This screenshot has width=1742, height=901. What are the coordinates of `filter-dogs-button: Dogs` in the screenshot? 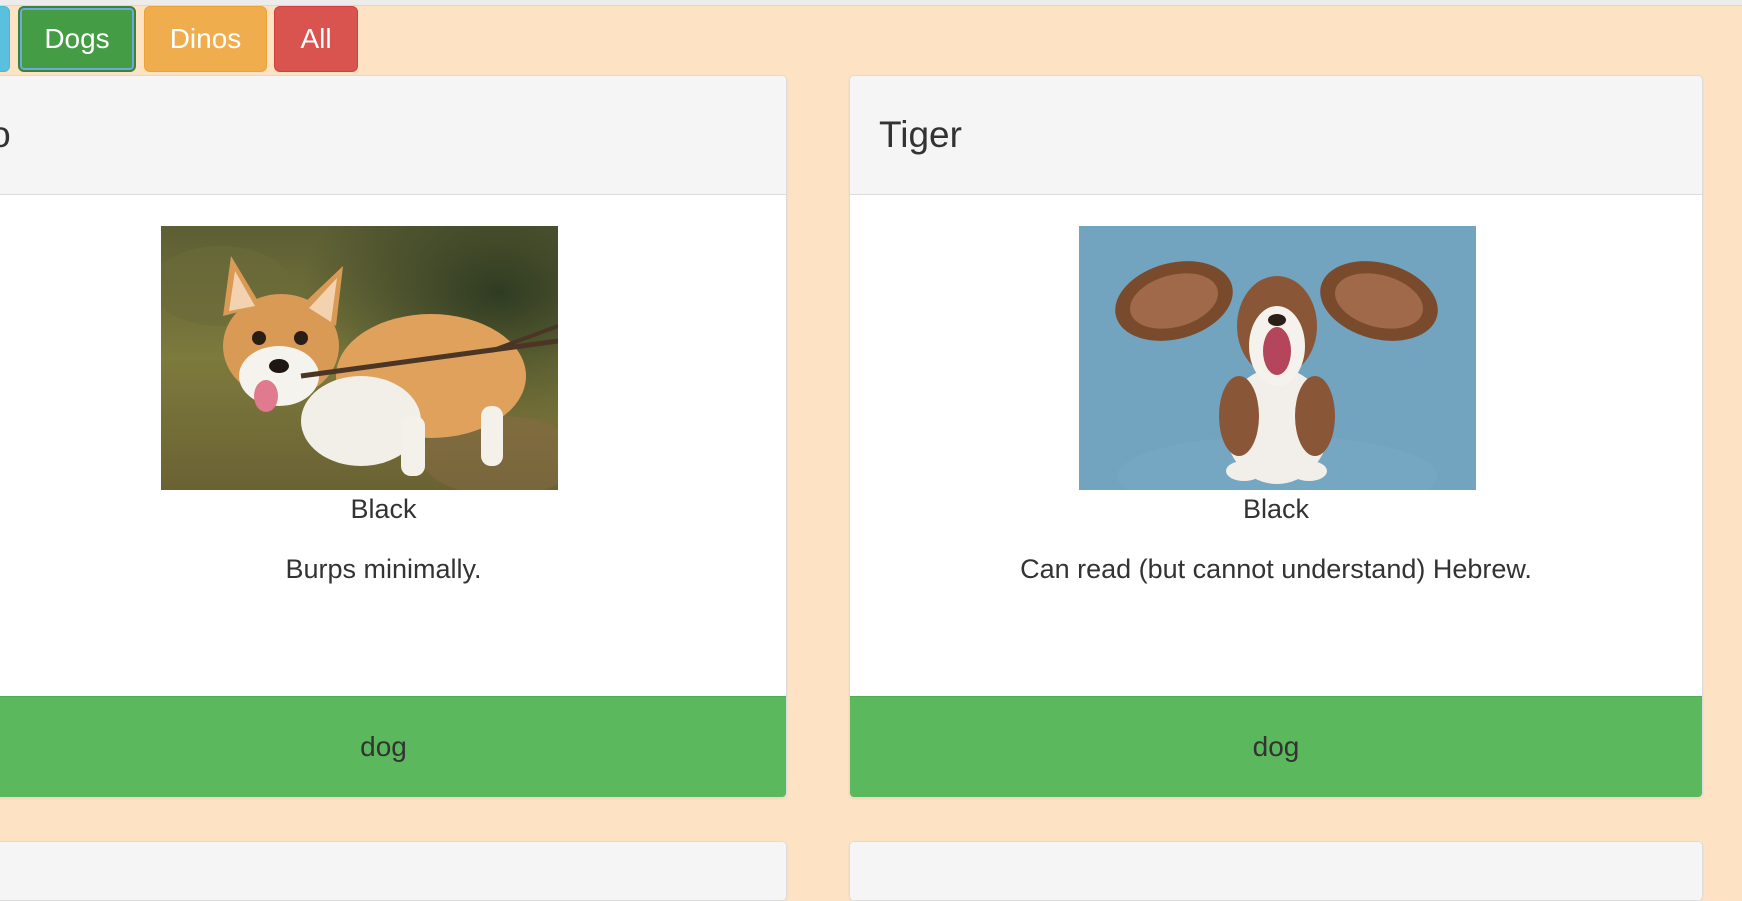 It's located at (77, 39).